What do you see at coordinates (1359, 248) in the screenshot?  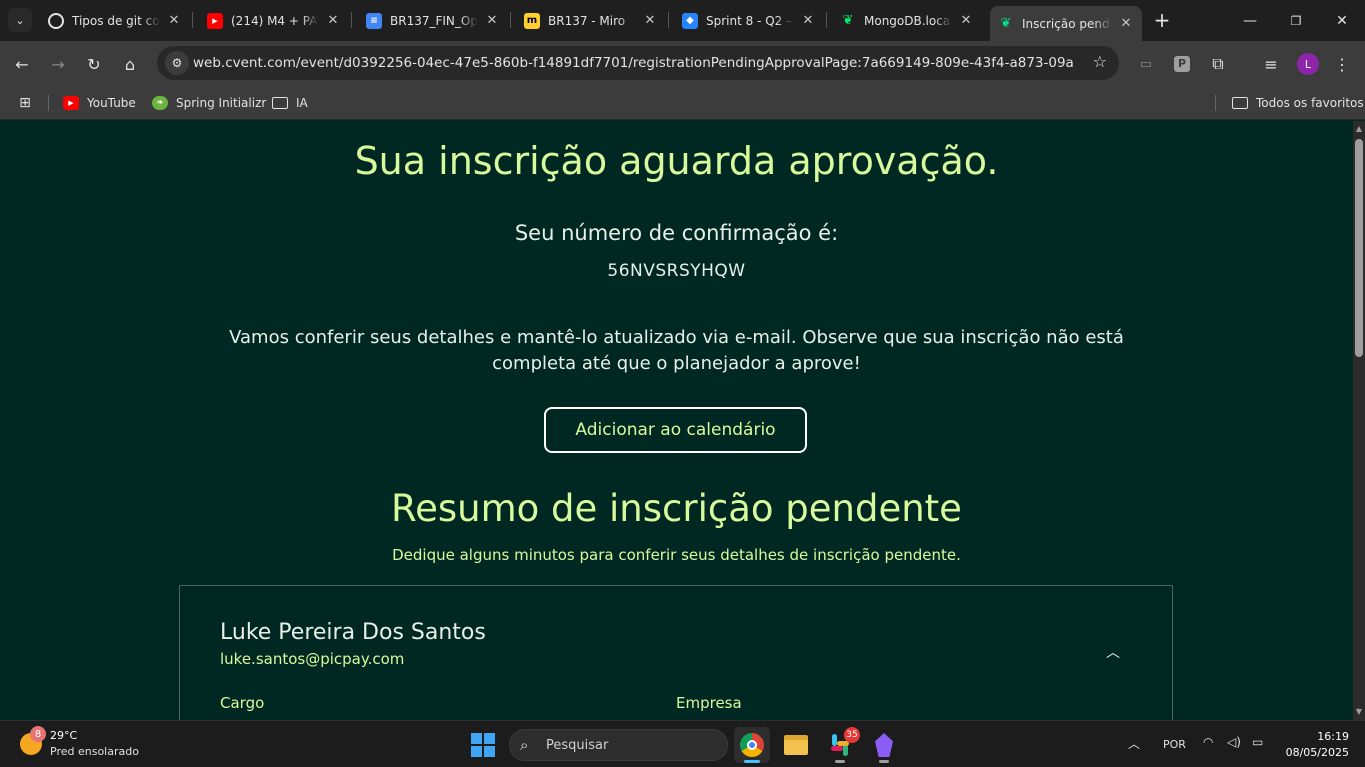 I see `scrollbar-thumb` at bounding box center [1359, 248].